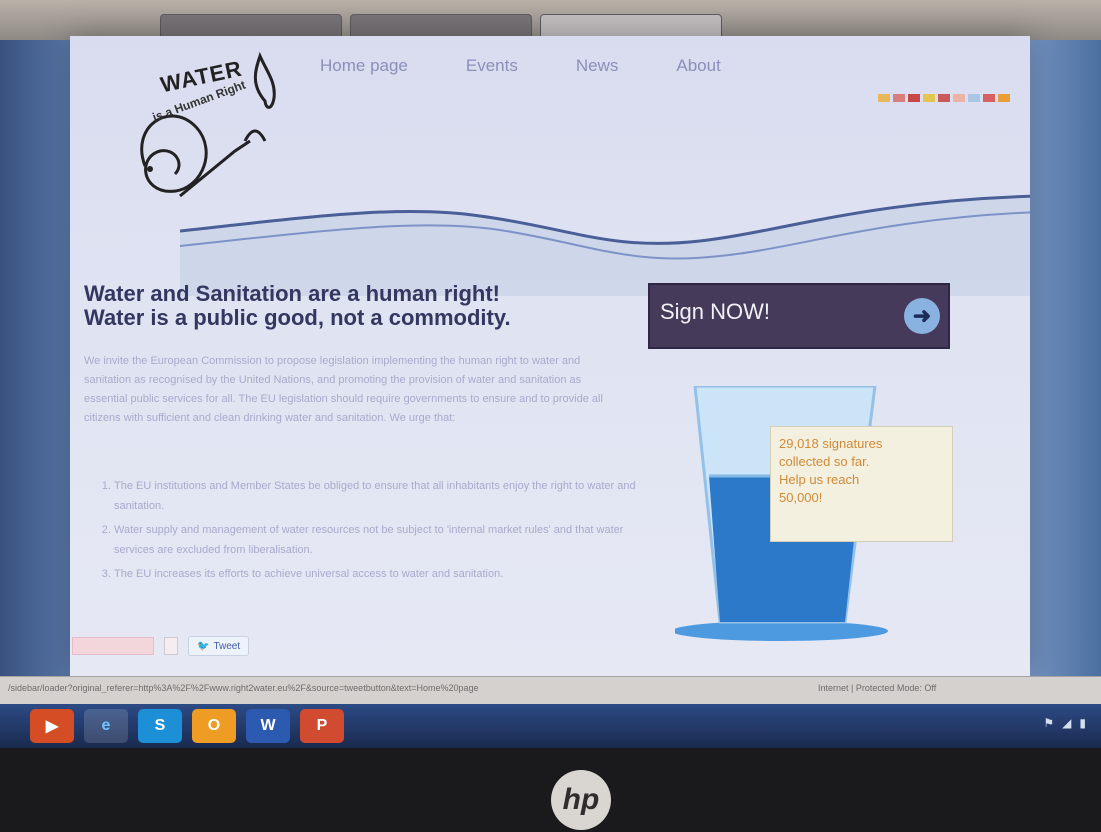  What do you see at coordinates (106, 726) in the screenshot?
I see `internet-explorer-icon: e` at bounding box center [106, 726].